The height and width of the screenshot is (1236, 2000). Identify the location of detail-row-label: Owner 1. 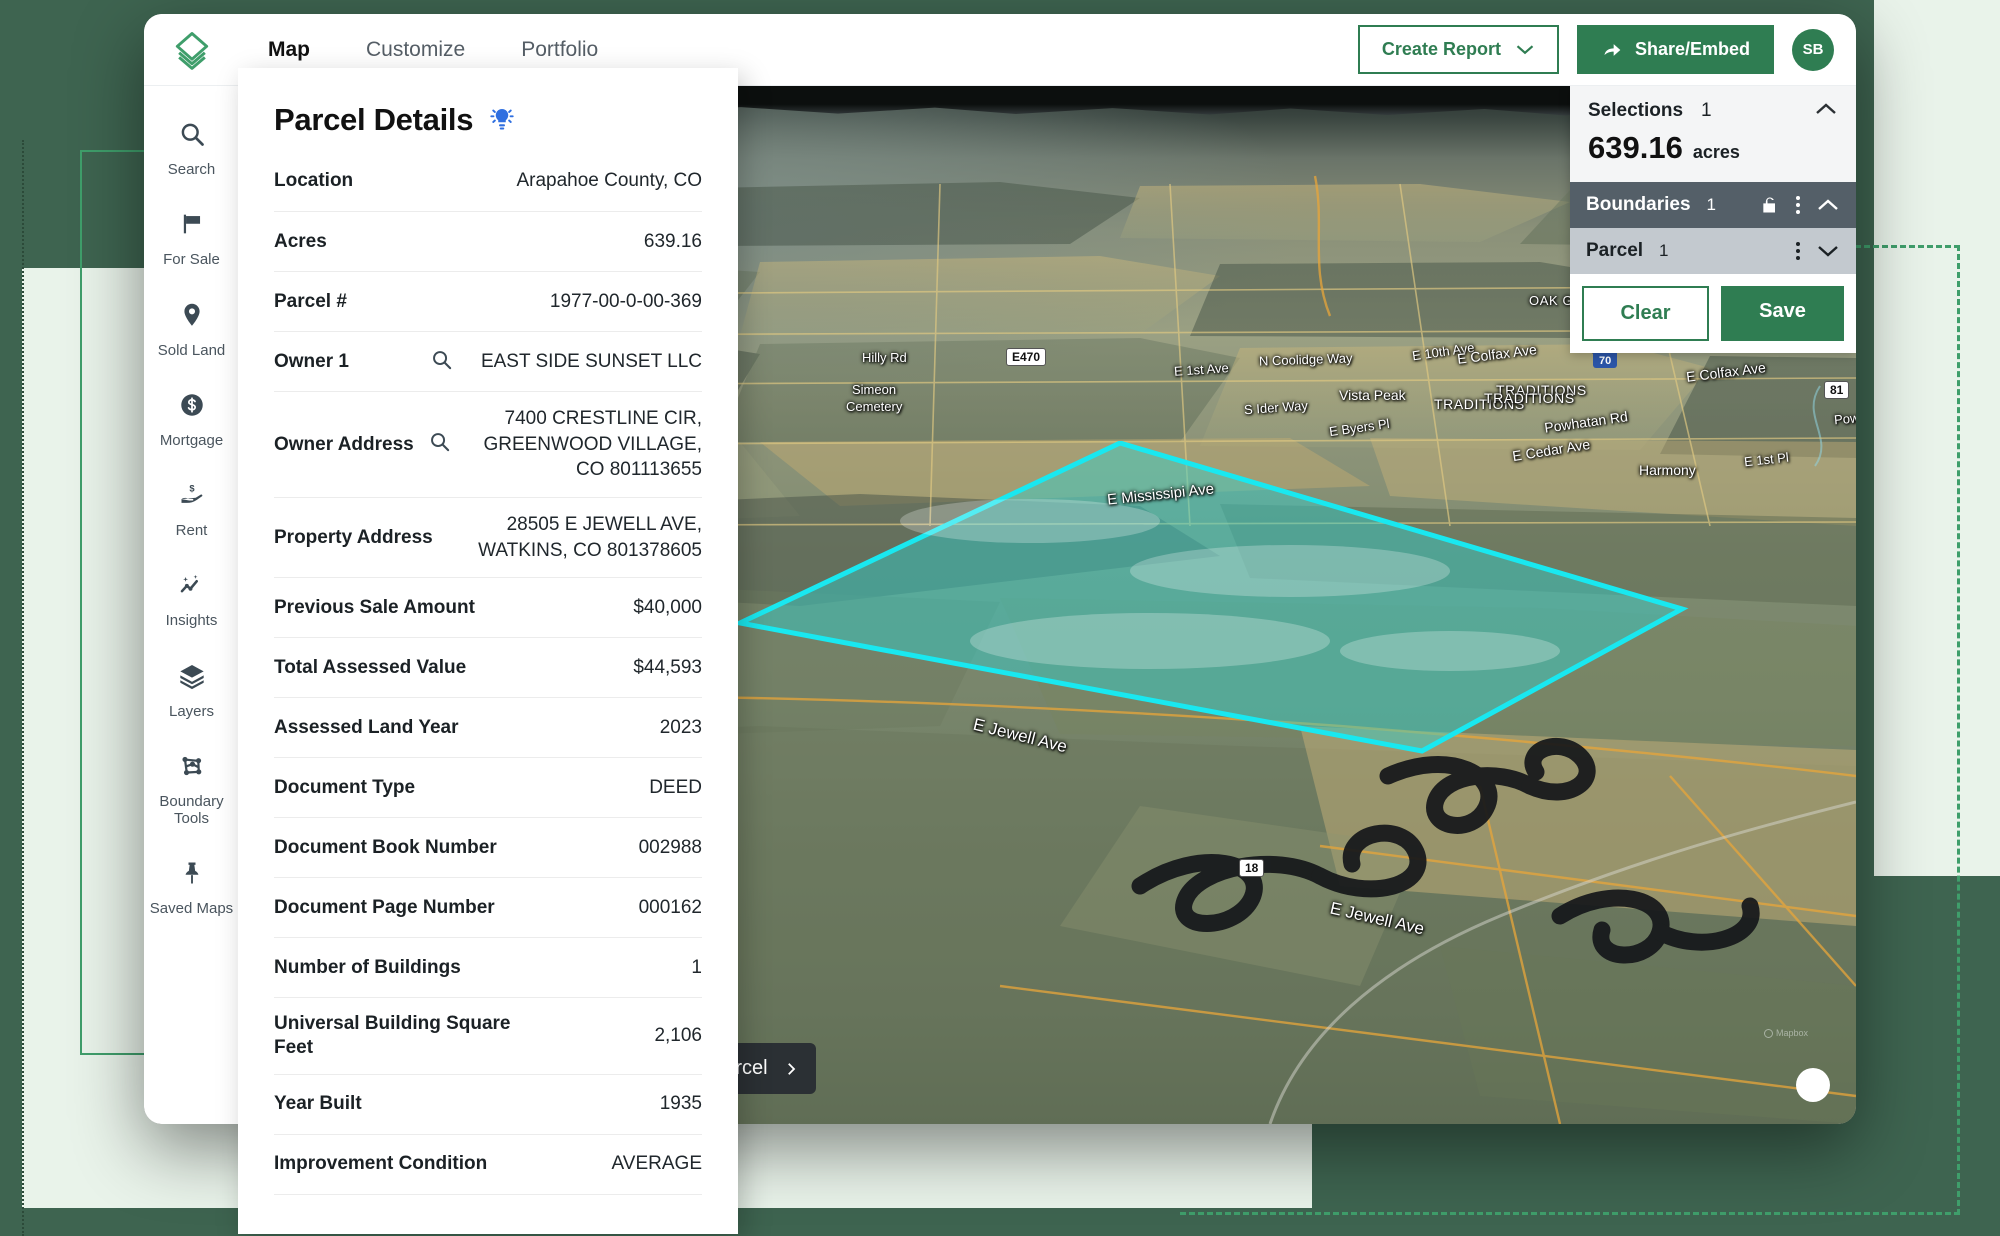
(311, 361).